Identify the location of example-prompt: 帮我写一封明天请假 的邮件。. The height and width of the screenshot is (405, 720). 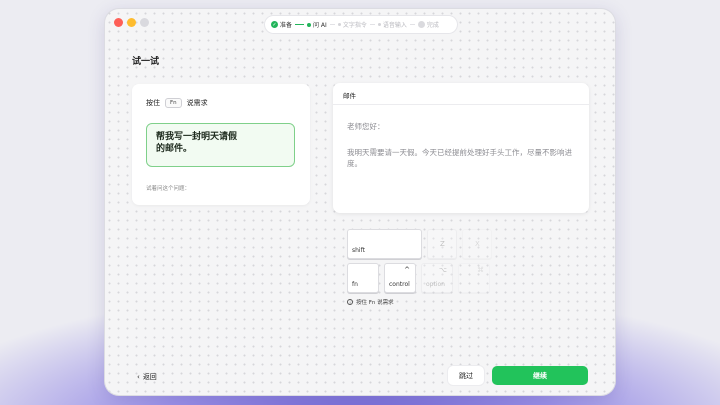
(220, 145).